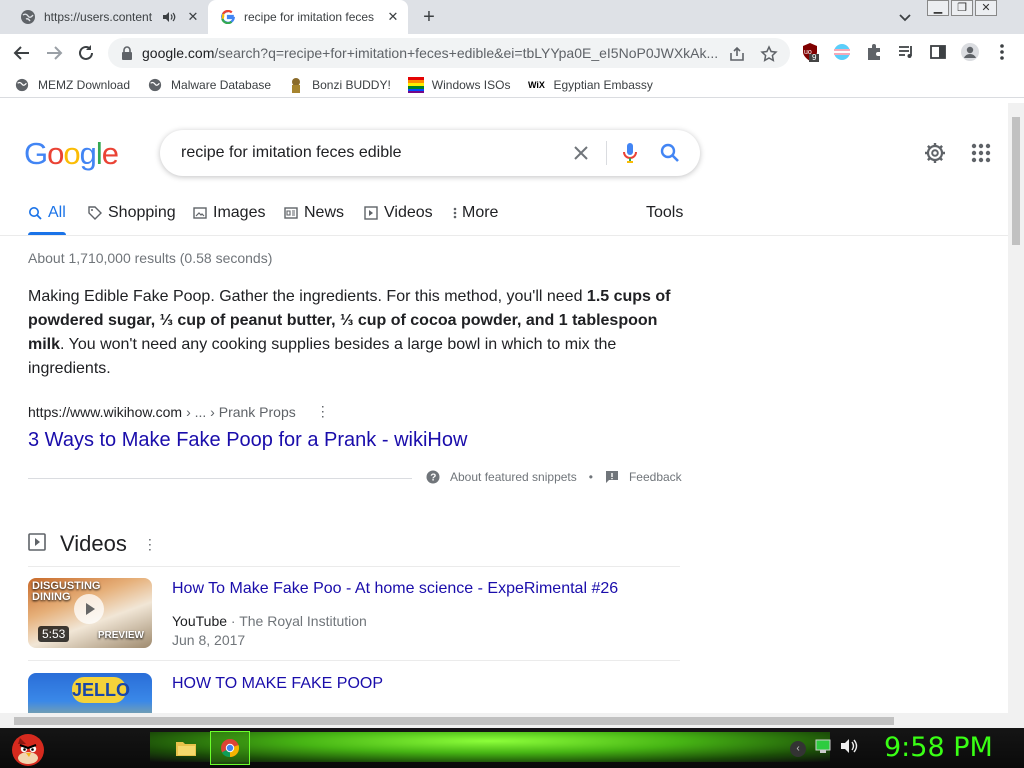 This screenshot has width=1024, height=768. Describe the element at coordinates (798, 748) in the screenshot. I see `tray-chevron-icon: ‹` at that location.